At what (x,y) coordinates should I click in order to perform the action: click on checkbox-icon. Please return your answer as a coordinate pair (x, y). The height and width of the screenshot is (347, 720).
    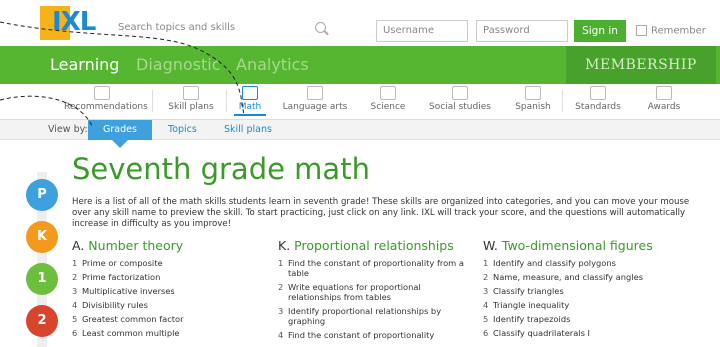
    Looking at the image, I should click on (641, 30).